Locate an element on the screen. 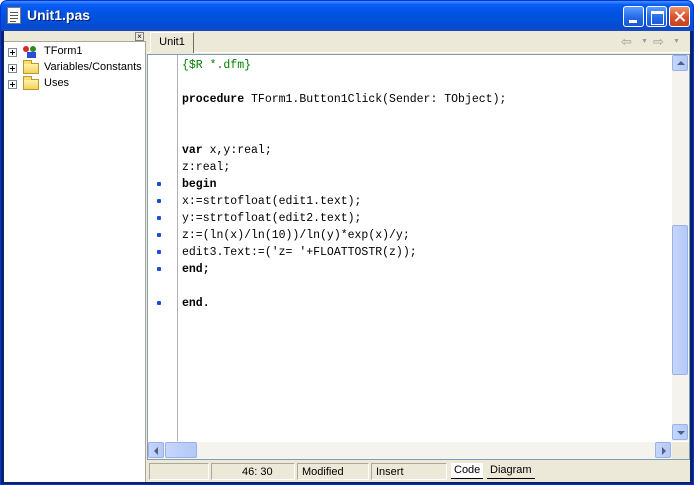 This screenshot has width=694, height=485. code-keyword: procedure is located at coordinates (213, 99).